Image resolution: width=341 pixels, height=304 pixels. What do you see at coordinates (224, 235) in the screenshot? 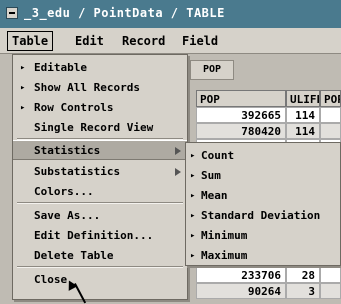
I see `submenu-item-label: Minimum` at bounding box center [224, 235].